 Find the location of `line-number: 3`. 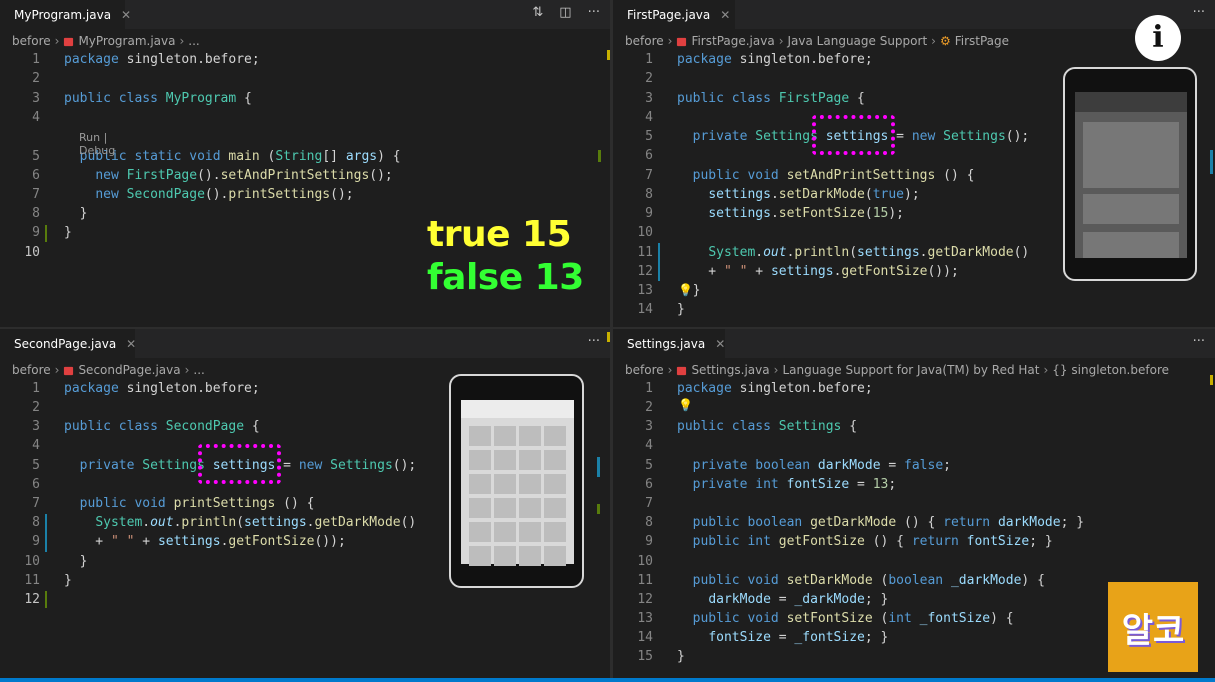

line-number: 3 is located at coordinates (649, 426).